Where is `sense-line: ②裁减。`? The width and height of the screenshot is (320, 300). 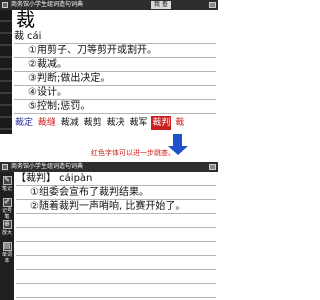
sense-line: ②裁减。 is located at coordinates (115, 65).